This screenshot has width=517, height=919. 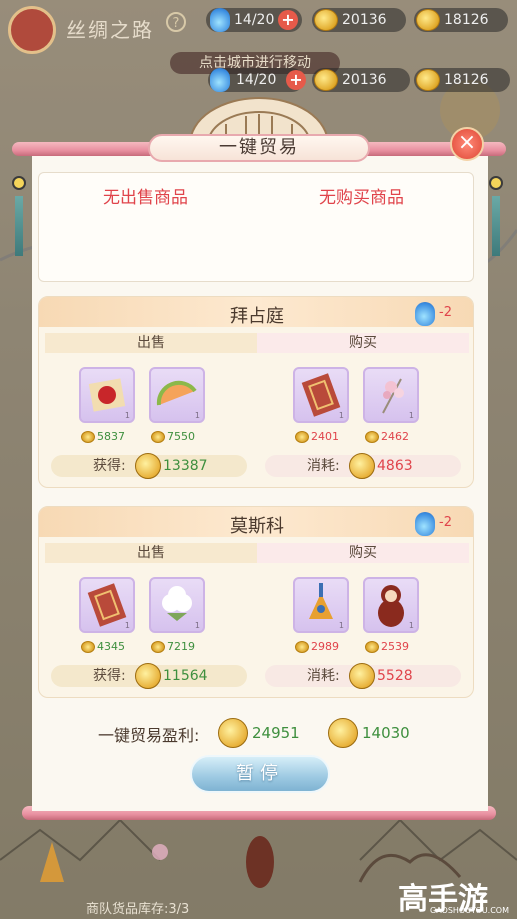 What do you see at coordinates (395, 436) in the screenshot?
I see `buy-price: 2462` at bounding box center [395, 436].